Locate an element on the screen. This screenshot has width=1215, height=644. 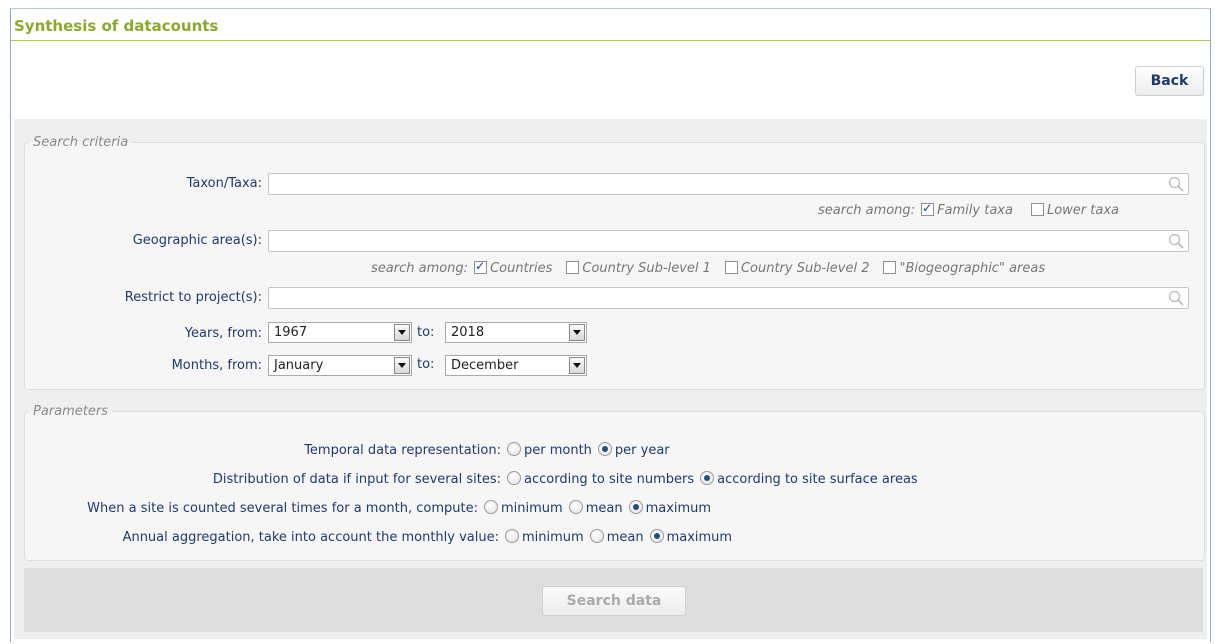
year-from-select: 1967 is located at coordinates (340, 332).